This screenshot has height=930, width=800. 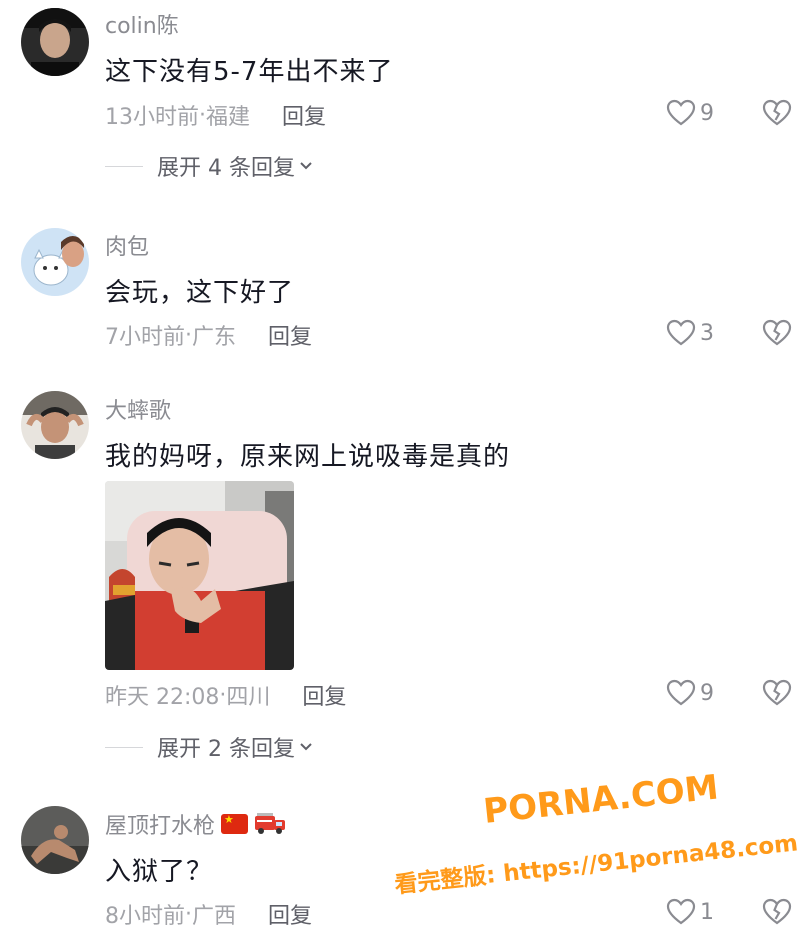 What do you see at coordinates (600, 799) in the screenshot?
I see `watermark-line1: PORNA.COM` at bounding box center [600, 799].